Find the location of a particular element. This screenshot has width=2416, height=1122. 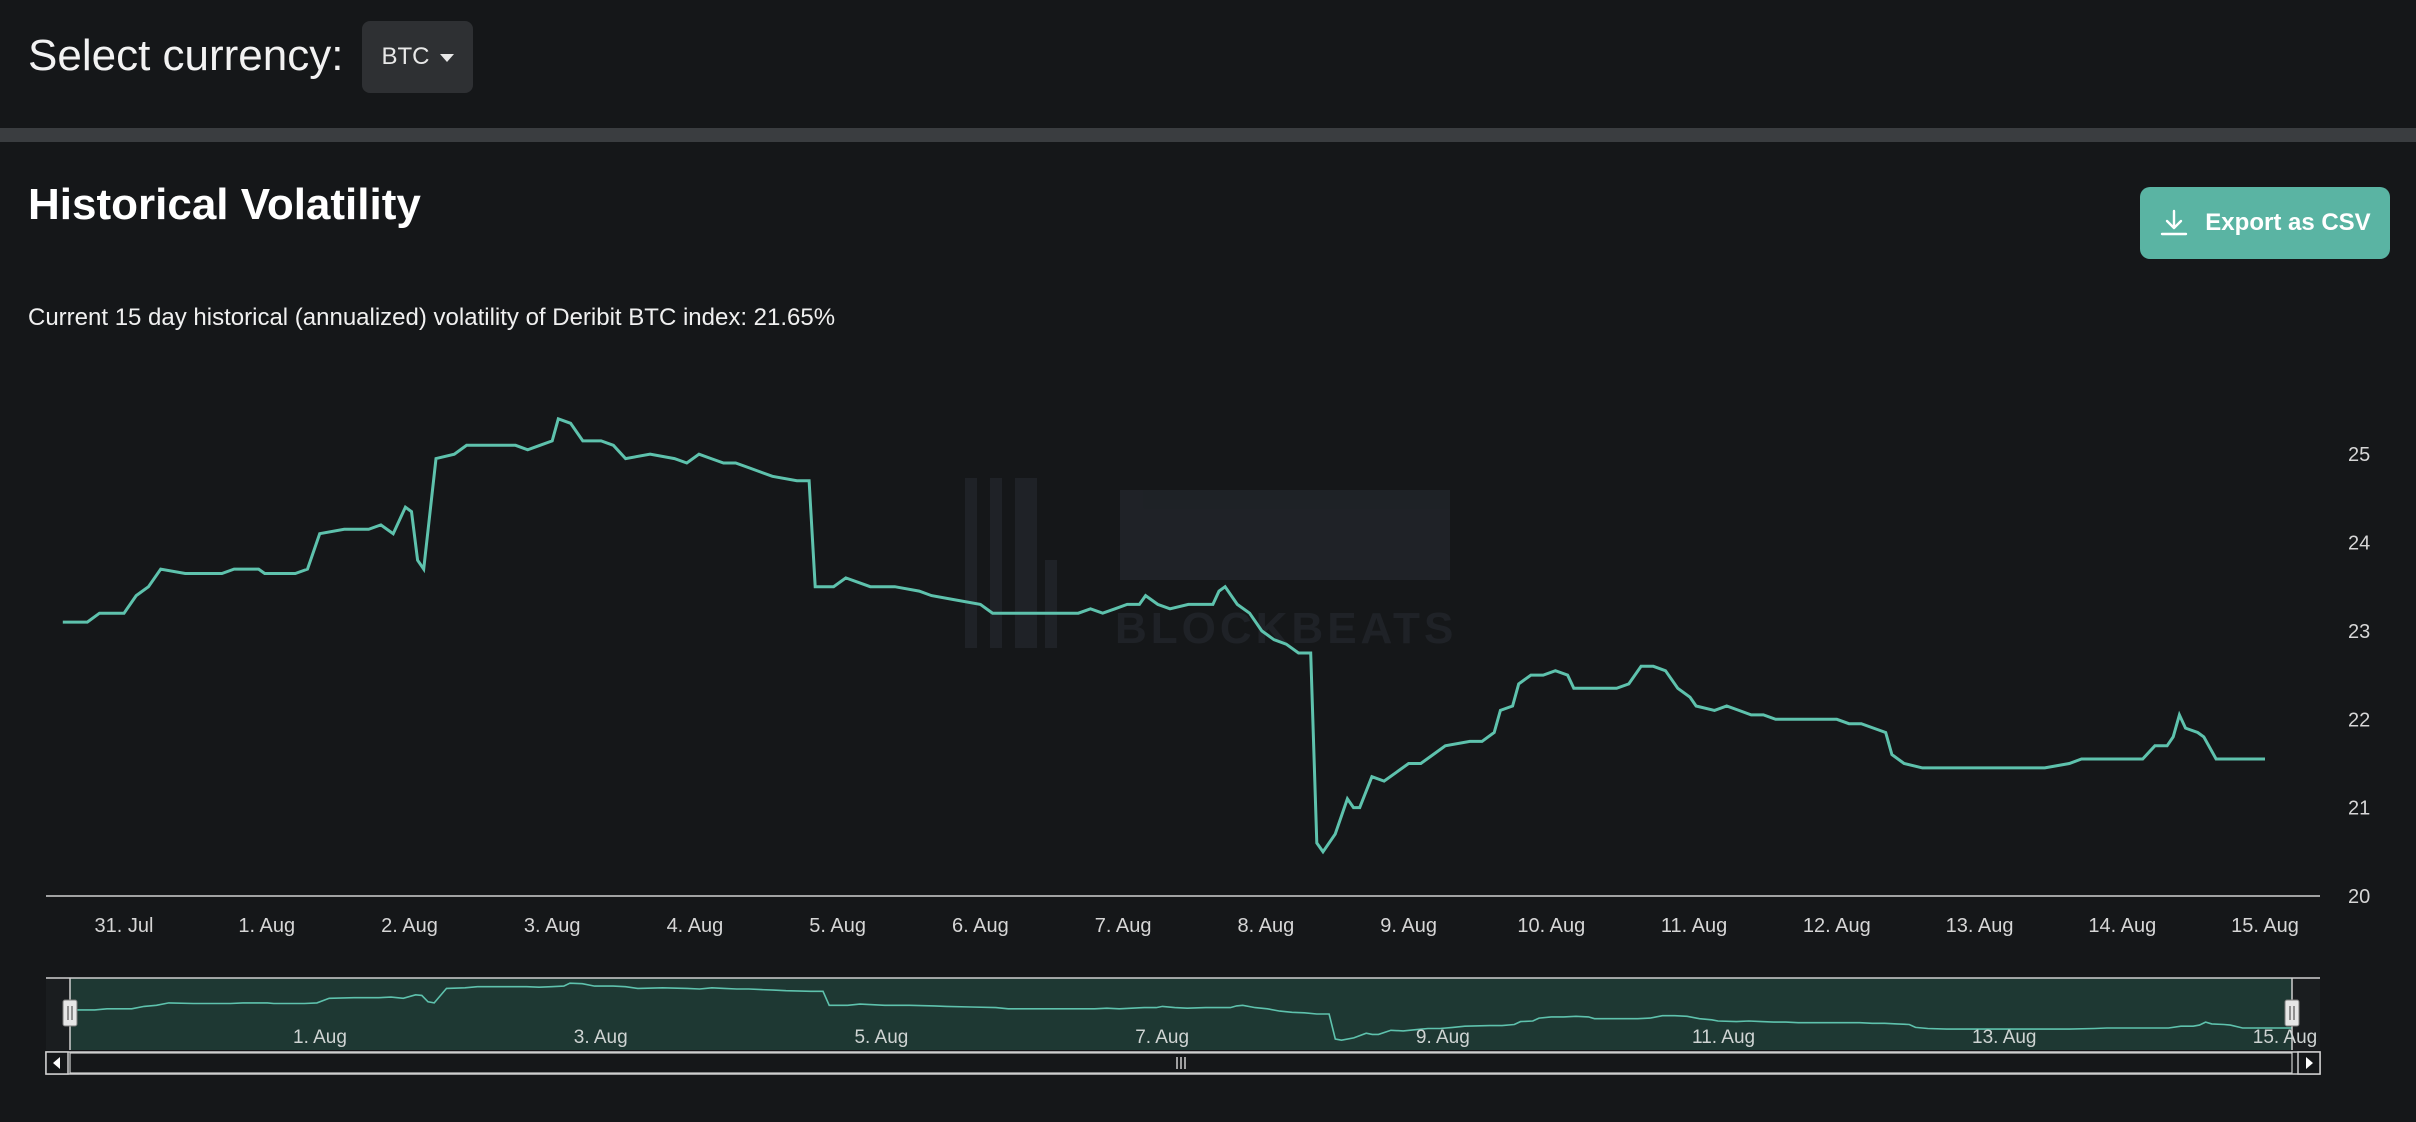

navigator-tick-label: 1. Aug is located at coordinates (320, 1037).